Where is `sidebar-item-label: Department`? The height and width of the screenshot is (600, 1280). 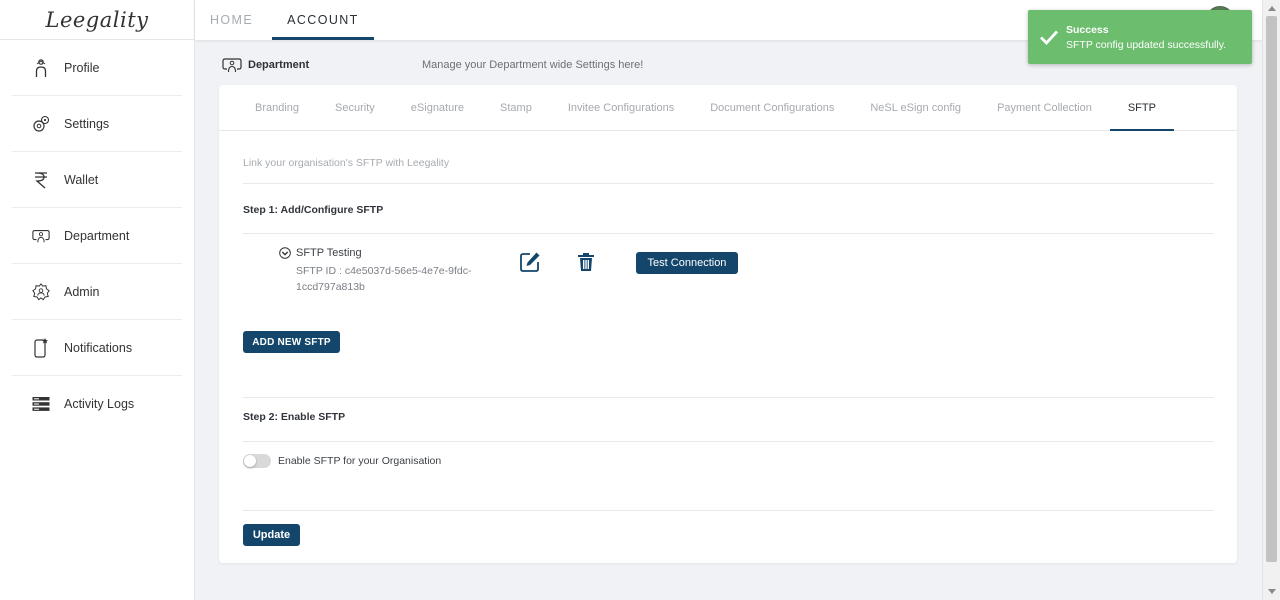 sidebar-item-label: Department is located at coordinates (97, 235).